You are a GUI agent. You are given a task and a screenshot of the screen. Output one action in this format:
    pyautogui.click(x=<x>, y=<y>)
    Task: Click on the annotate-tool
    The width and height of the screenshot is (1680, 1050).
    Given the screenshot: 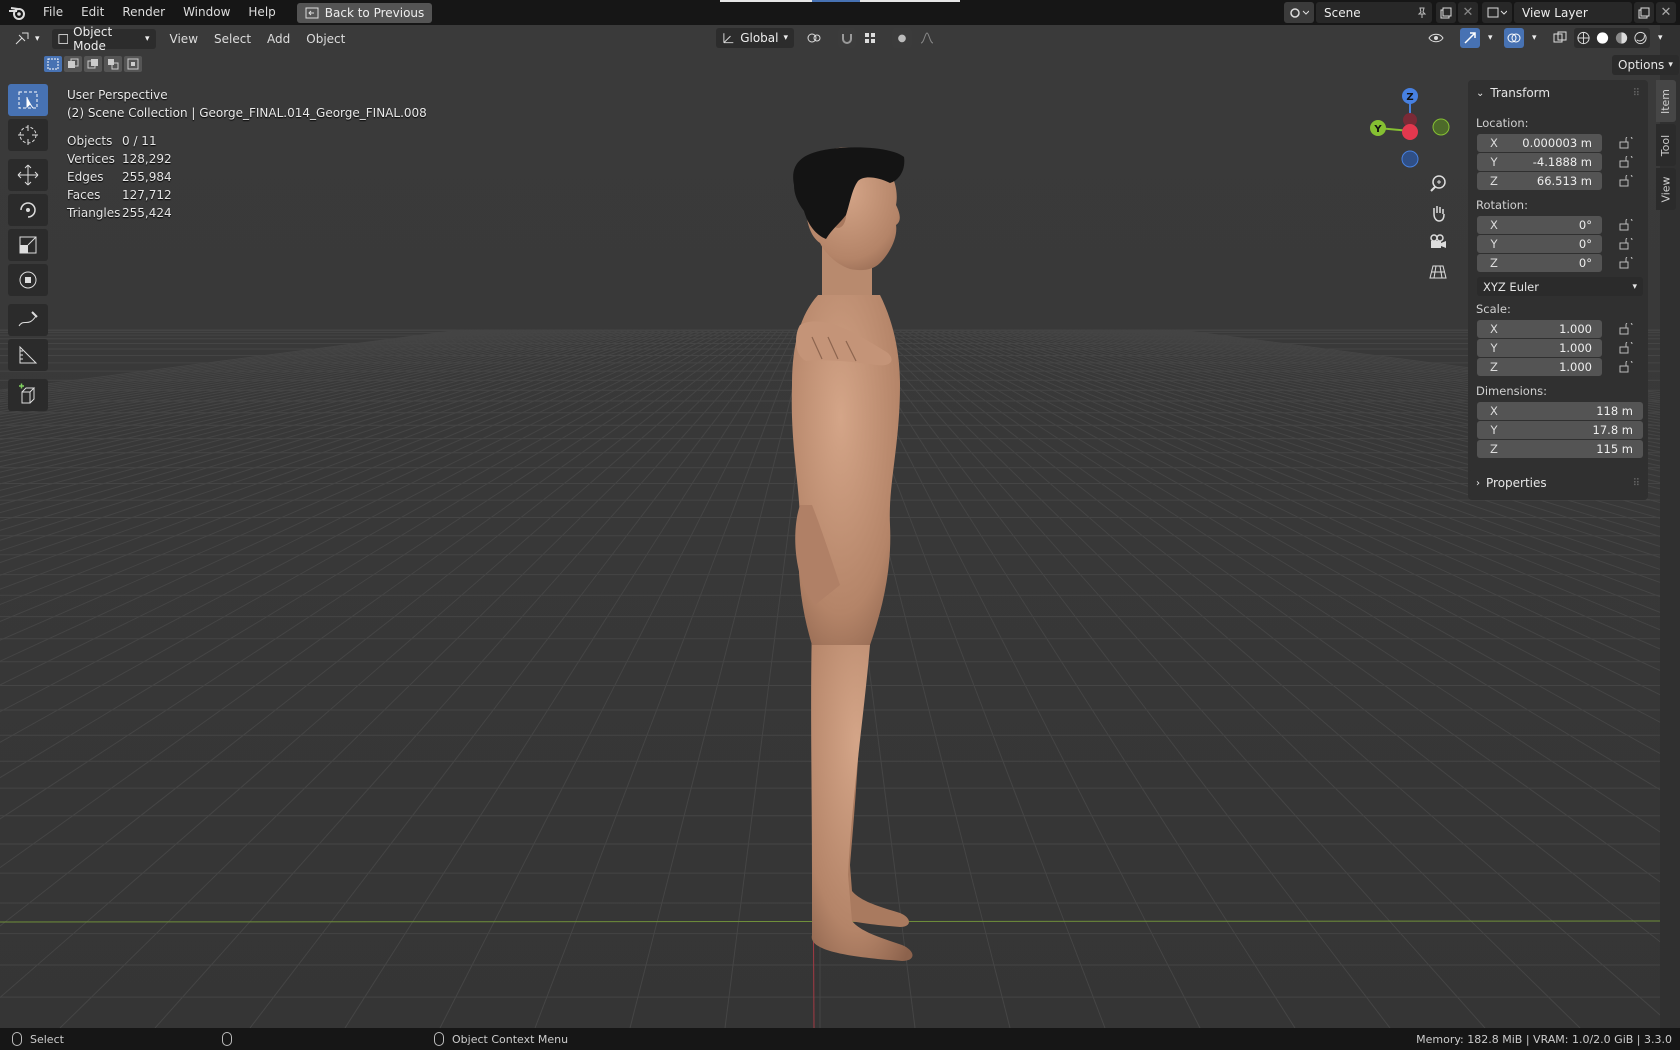 What is the action you would take?
    pyautogui.click(x=28, y=320)
    